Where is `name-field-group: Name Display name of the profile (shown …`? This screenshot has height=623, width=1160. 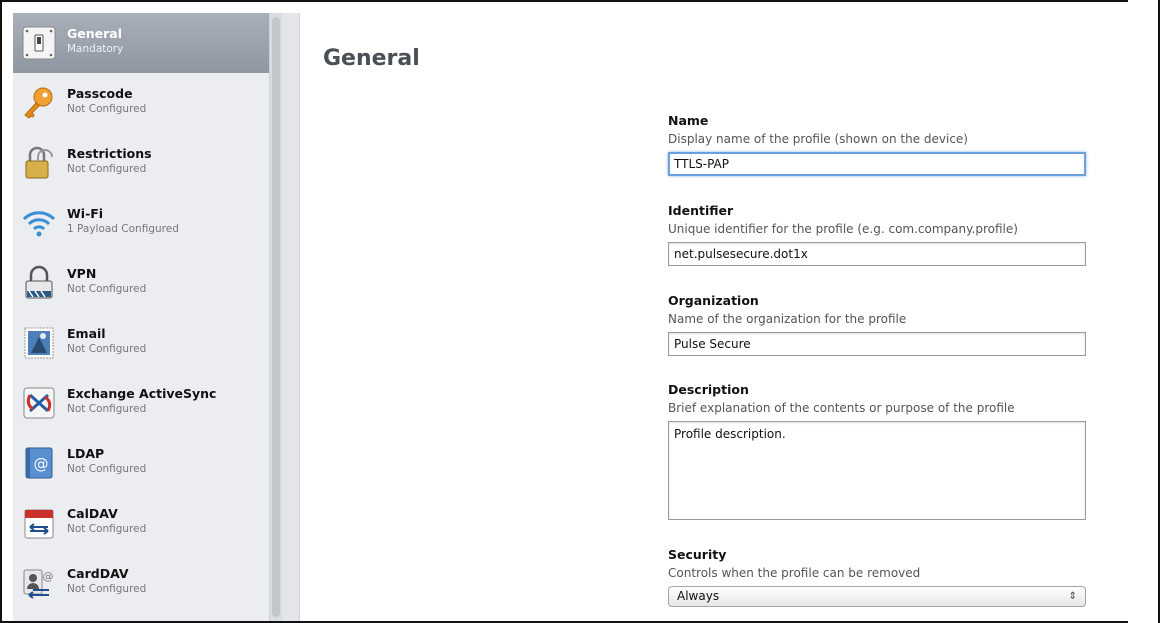 name-field-group: Name Display name of the profile (shown … is located at coordinates (878, 144).